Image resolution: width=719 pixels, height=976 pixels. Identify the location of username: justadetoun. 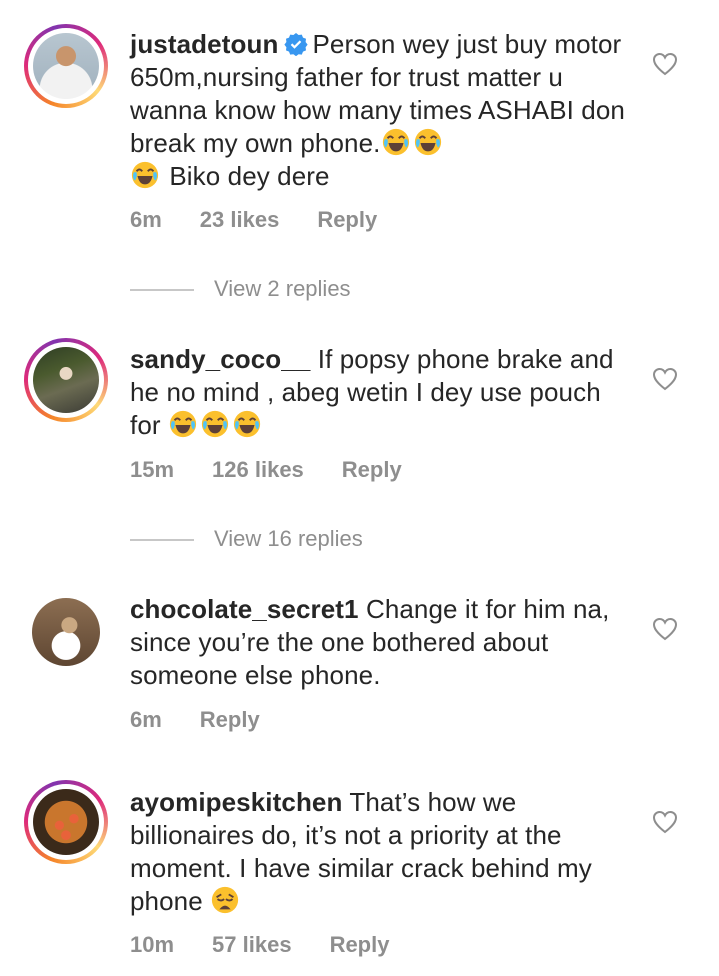
(204, 44).